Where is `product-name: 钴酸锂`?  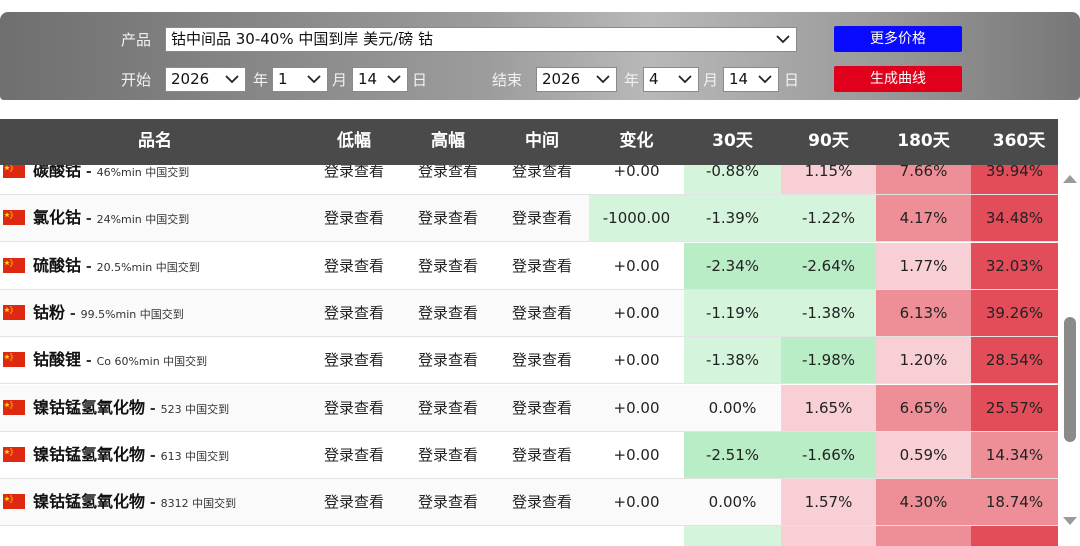 product-name: 钴酸锂 is located at coordinates (57, 359).